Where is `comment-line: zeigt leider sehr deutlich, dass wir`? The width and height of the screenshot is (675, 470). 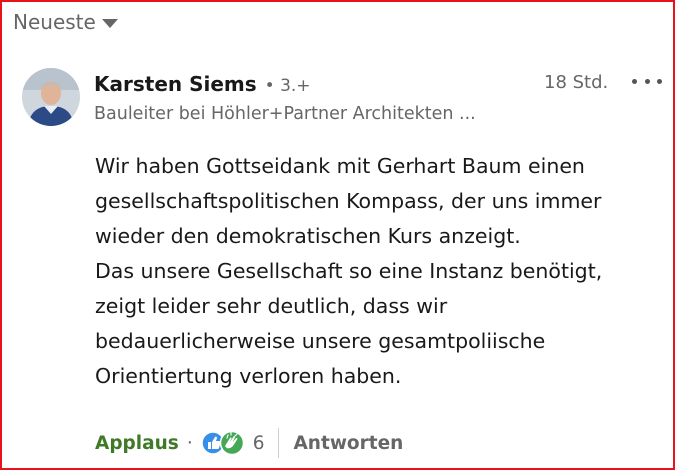 comment-line: zeigt leider sehr deutlich, dass wir is located at coordinates (271, 306).